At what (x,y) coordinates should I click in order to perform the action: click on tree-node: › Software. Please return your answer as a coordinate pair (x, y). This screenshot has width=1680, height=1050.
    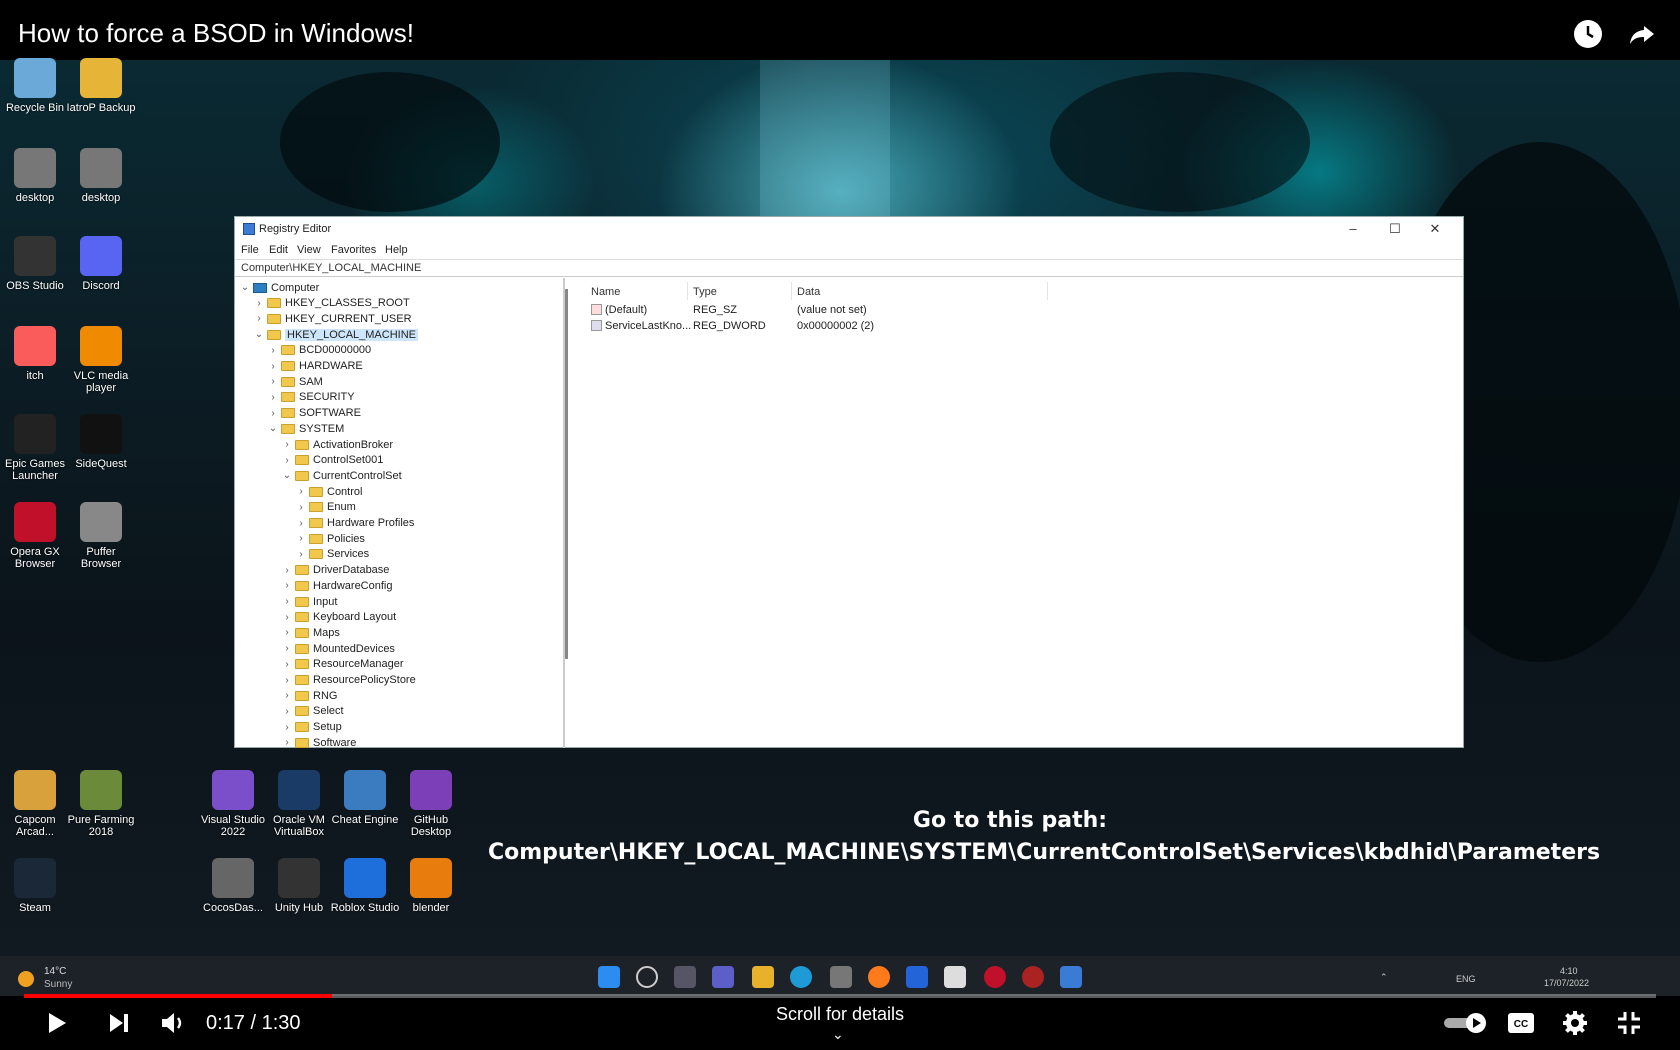
    Looking at the image, I should click on (318, 741).